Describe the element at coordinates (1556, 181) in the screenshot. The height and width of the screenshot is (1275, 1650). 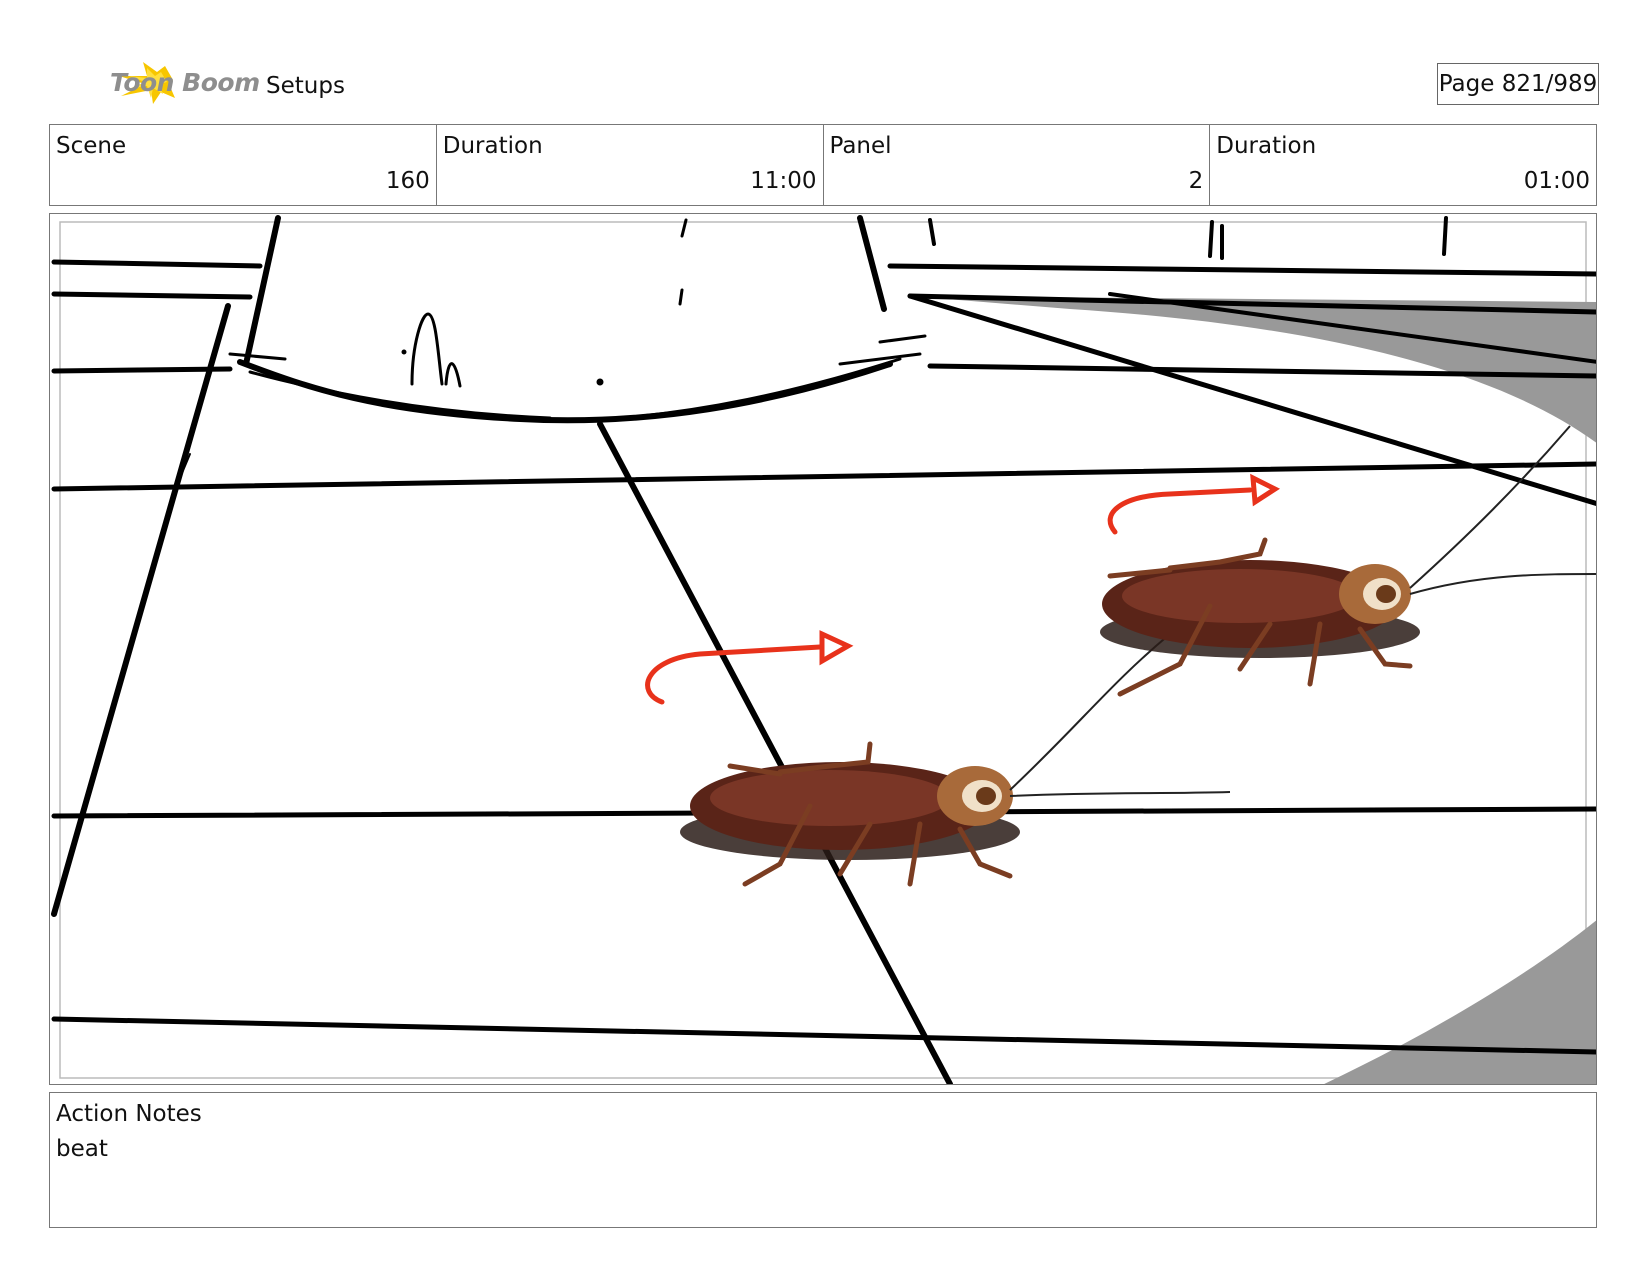
I see `panel-duration-value: 01:00` at that location.